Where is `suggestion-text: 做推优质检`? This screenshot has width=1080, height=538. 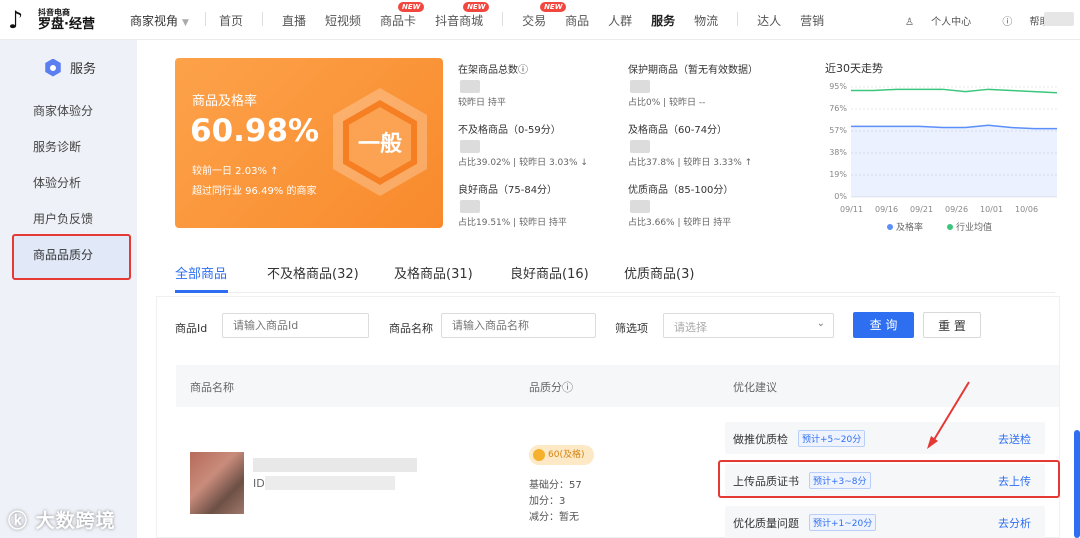 suggestion-text: 做推优质检 is located at coordinates (760, 439).